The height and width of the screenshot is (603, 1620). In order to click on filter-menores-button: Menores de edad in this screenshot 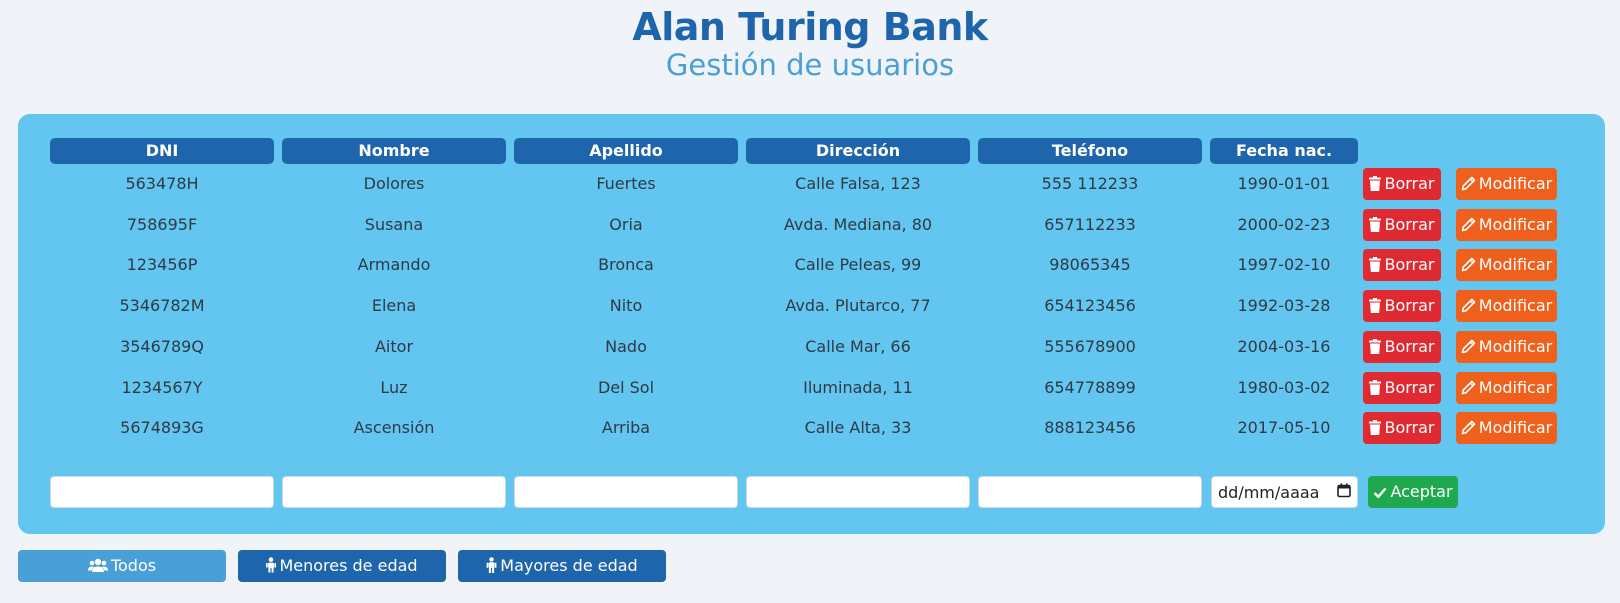, I will do `click(342, 566)`.